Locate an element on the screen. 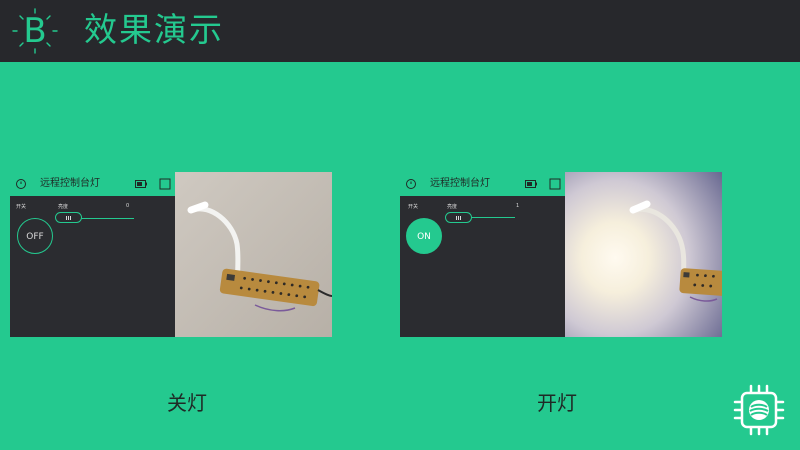 This screenshot has width=800, height=450. slider-value: 0 is located at coordinates (128, 206).